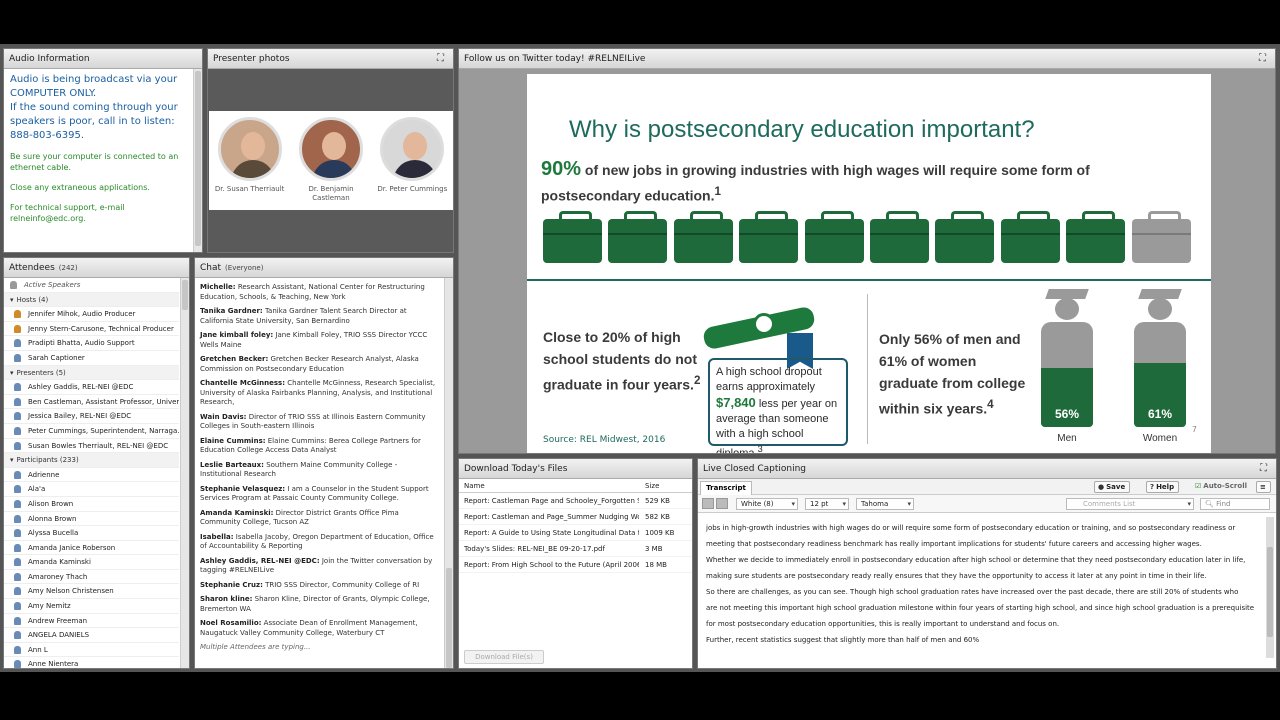  Describe the element at coordinates (44, 474) in the screenshot. I see `attendee-label: Adrienne` at that location.